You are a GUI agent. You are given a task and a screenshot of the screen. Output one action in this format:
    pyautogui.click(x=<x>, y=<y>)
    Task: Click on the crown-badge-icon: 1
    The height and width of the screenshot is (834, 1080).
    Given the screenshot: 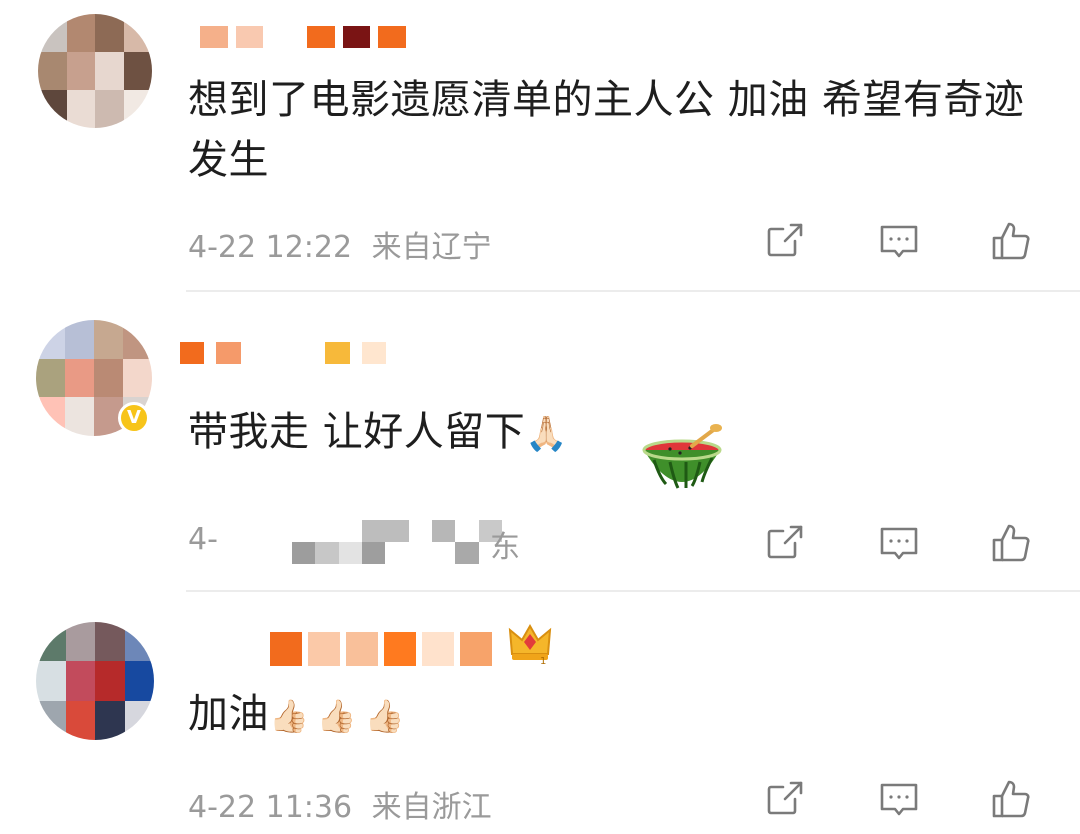 What is the action you would take?
    pyautogui.click(x=530, y=643)
    